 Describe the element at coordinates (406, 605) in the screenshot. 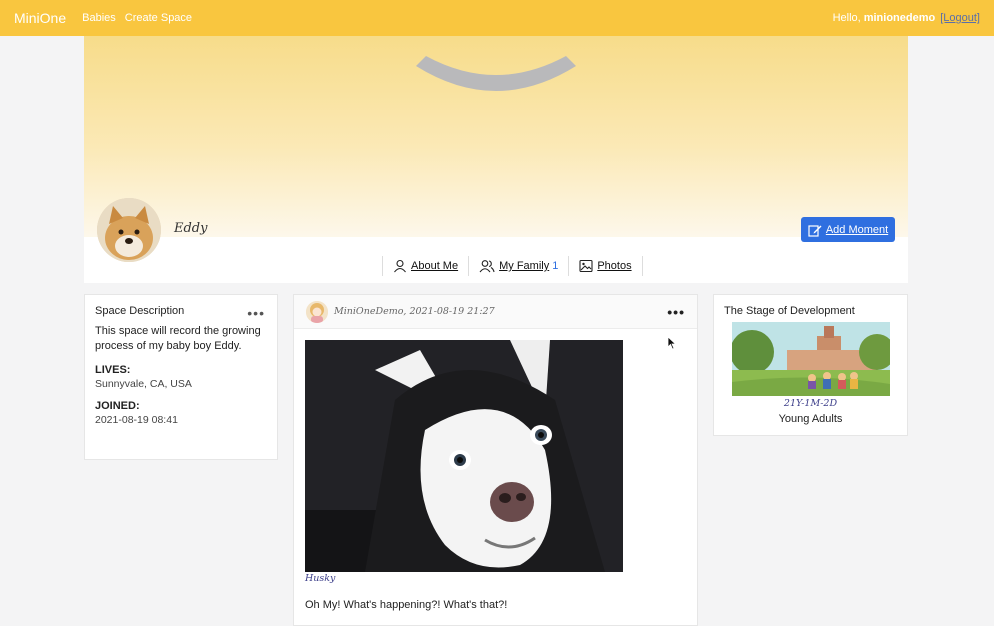

I see `post-text: Oh My! What's happening?! What's that?!` at that location.